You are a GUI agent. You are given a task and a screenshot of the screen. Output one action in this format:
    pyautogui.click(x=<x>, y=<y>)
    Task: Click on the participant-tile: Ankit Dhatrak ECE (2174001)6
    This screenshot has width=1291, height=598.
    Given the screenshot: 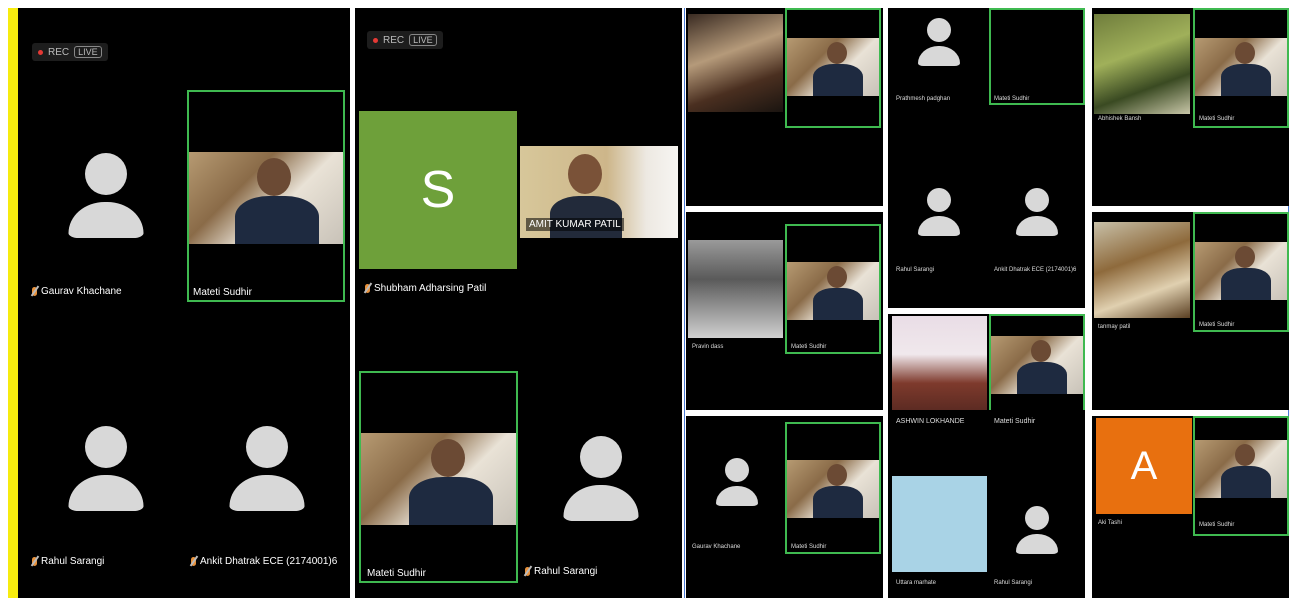 What is the action you would take?
    pyautogui.click(x=267, y=495)
    